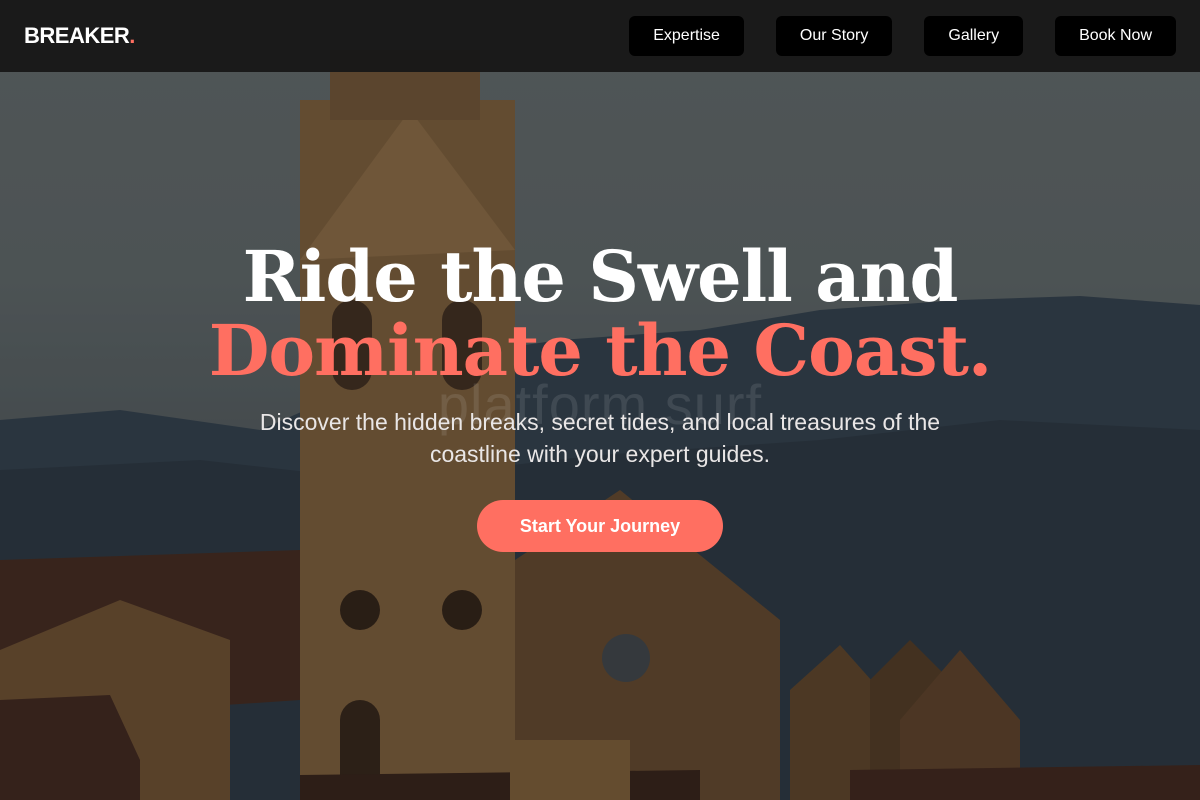 The image size is (1200, 800). Describe the element at coordinates (600, 526) in the screenshot. I see `start-journey-button: Start Your Journey` at that location.